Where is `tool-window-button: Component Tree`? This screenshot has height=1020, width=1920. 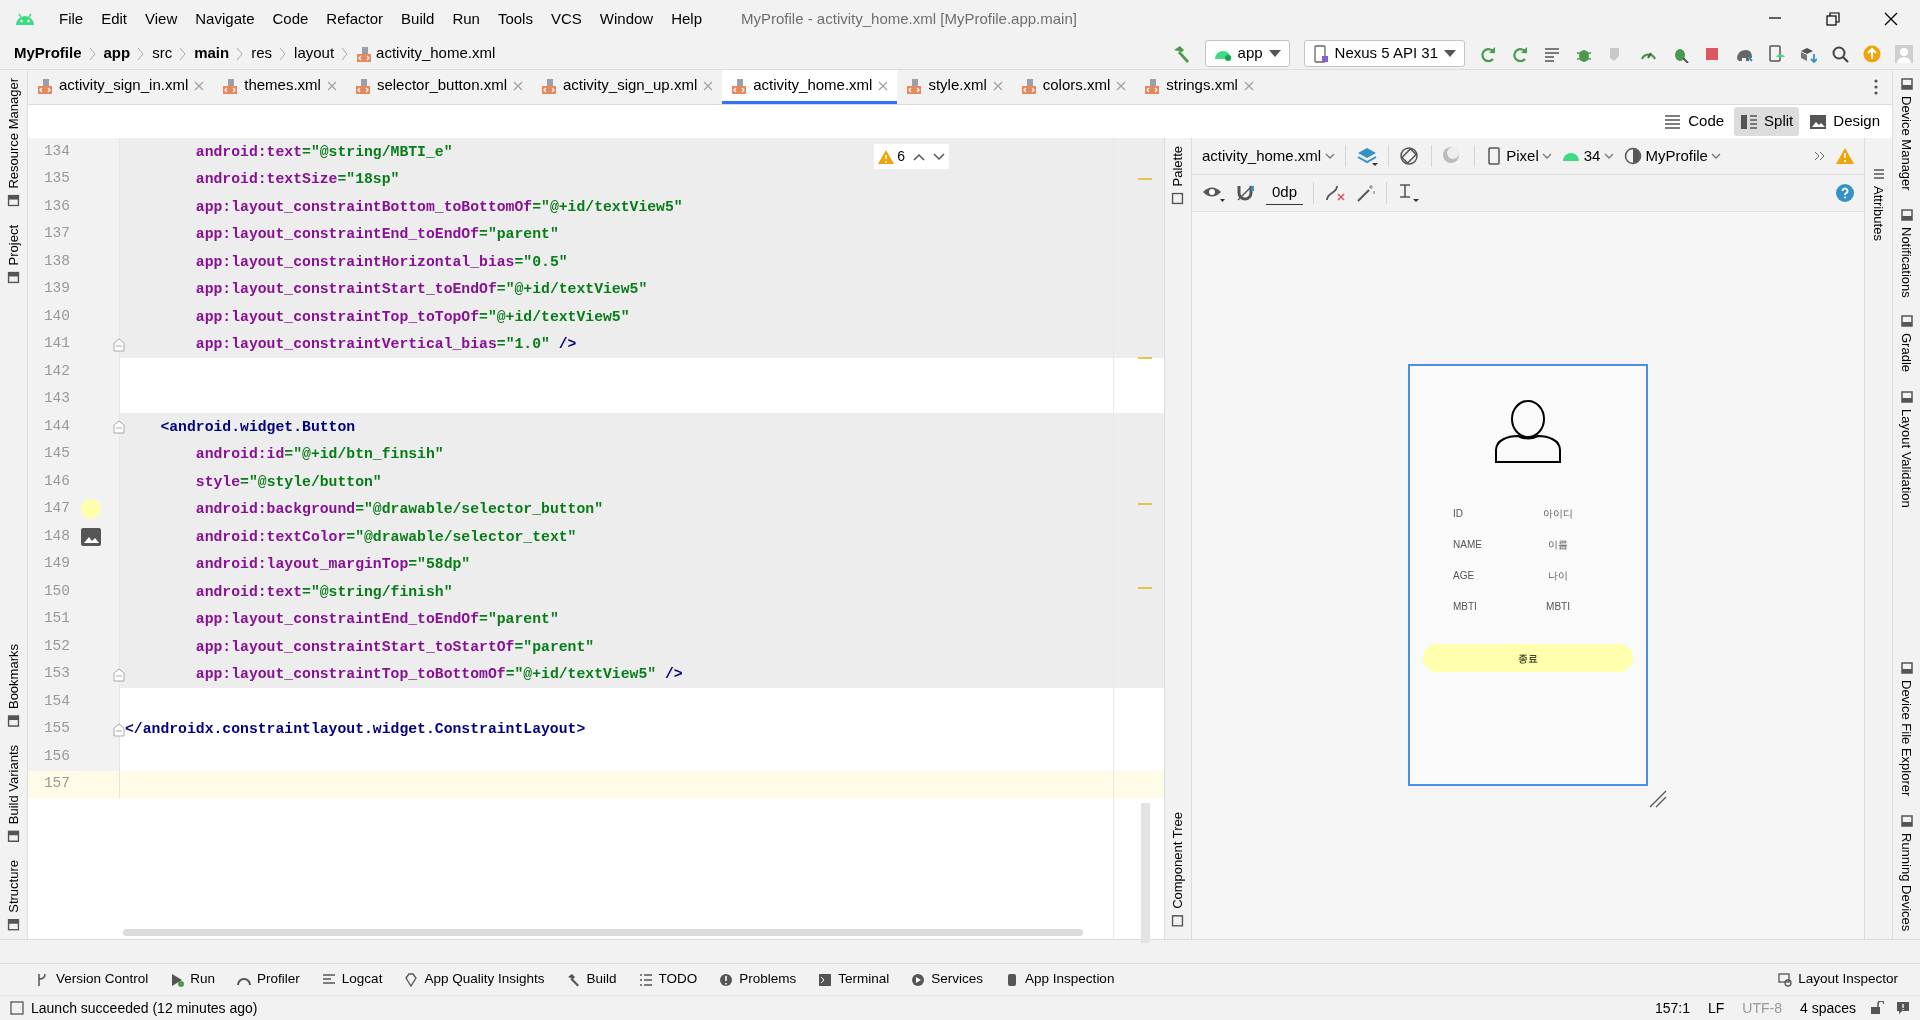
tool-window-button: Component Tree is located at coordinates (1178, 869).